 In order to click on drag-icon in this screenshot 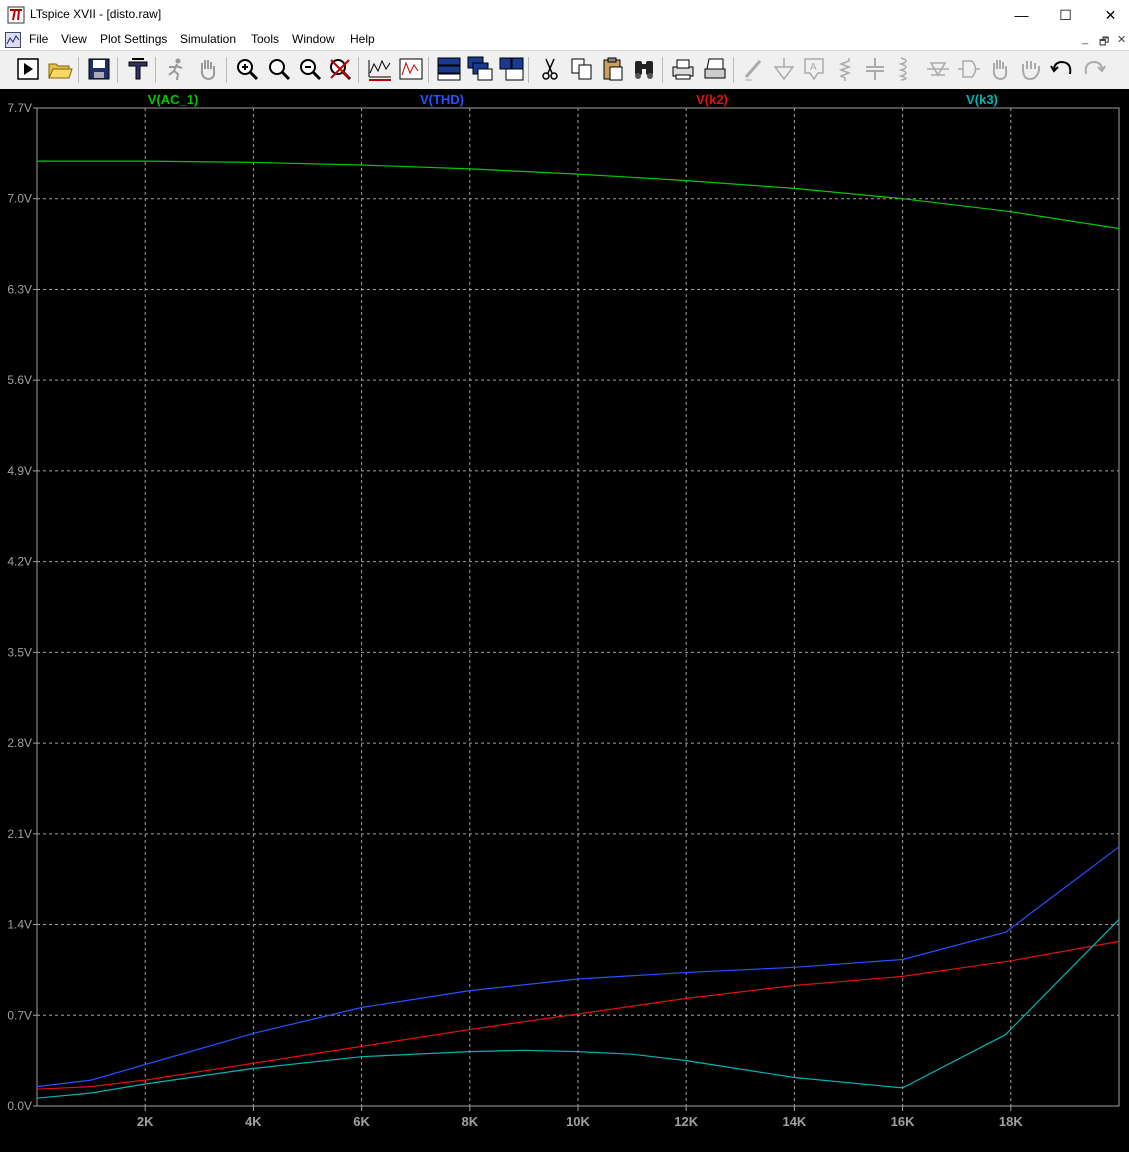, I will do `click(1031, 71)`.